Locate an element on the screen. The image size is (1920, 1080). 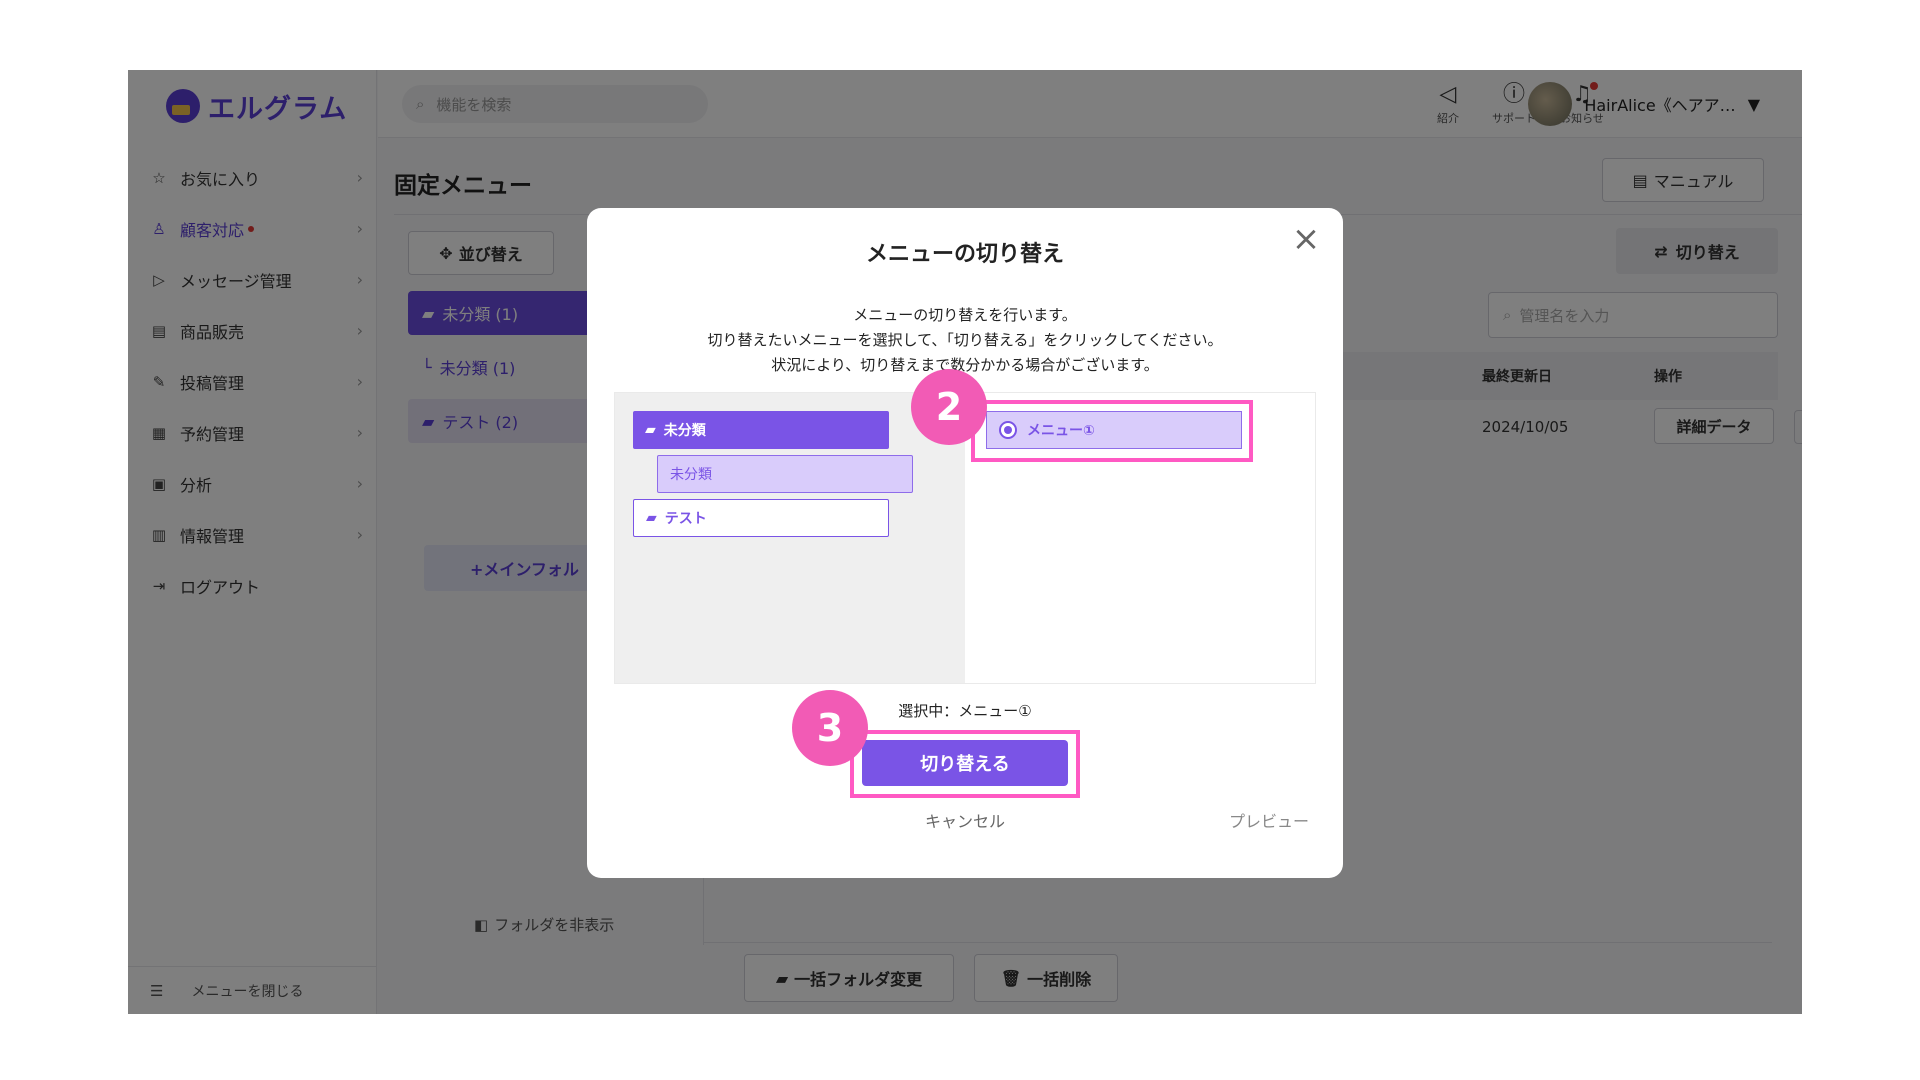
picker-folder-test: ▰ テスト is located at coordinates (761, 518).